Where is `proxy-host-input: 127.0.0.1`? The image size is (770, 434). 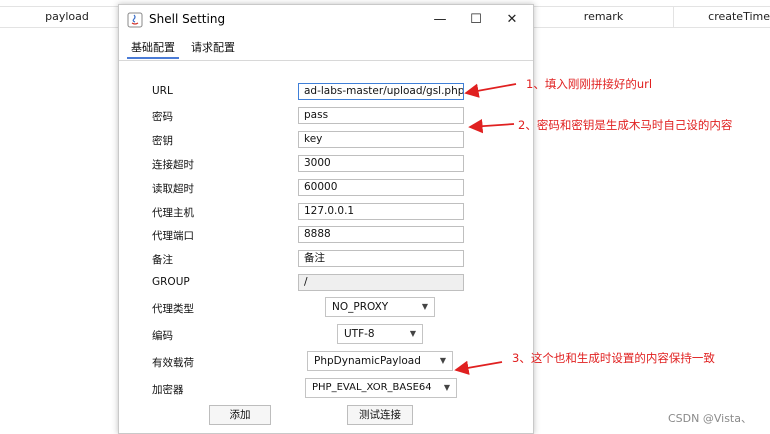 proxy-host-input: 127.0.0.1 is located at coordinates (381, 211).